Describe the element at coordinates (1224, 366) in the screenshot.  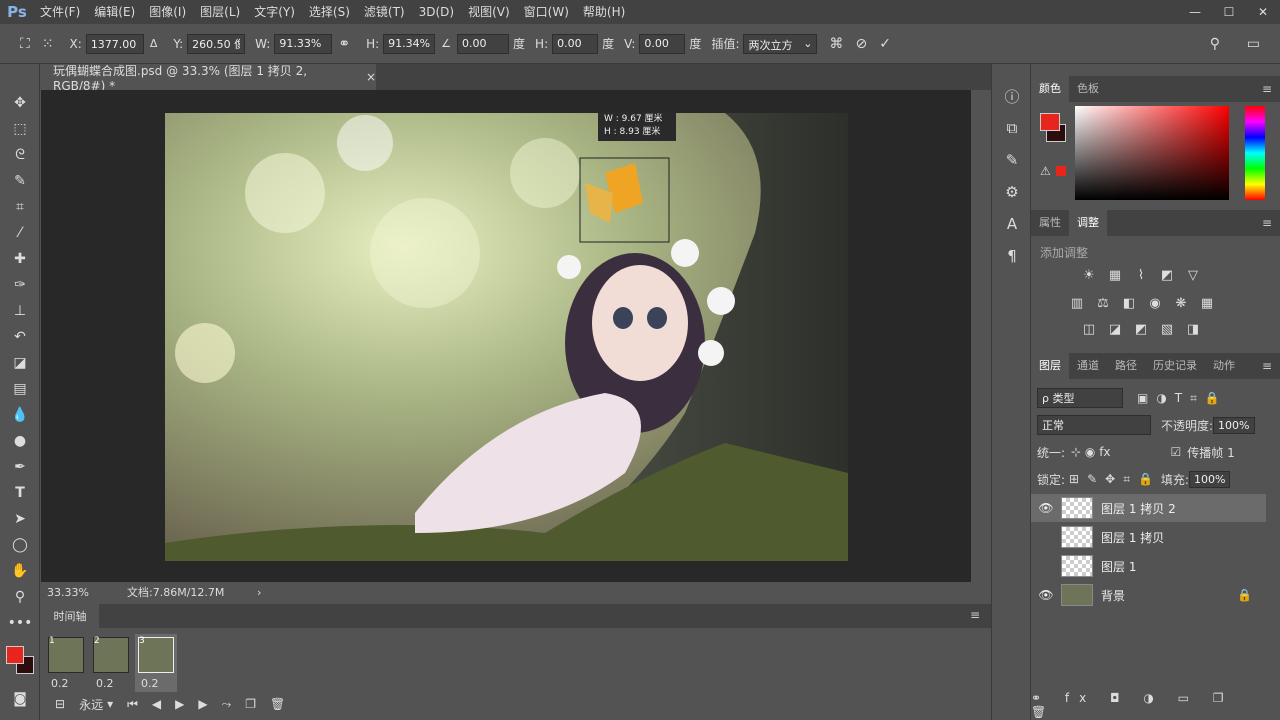
I see `tab-actions: 动作` at that location.